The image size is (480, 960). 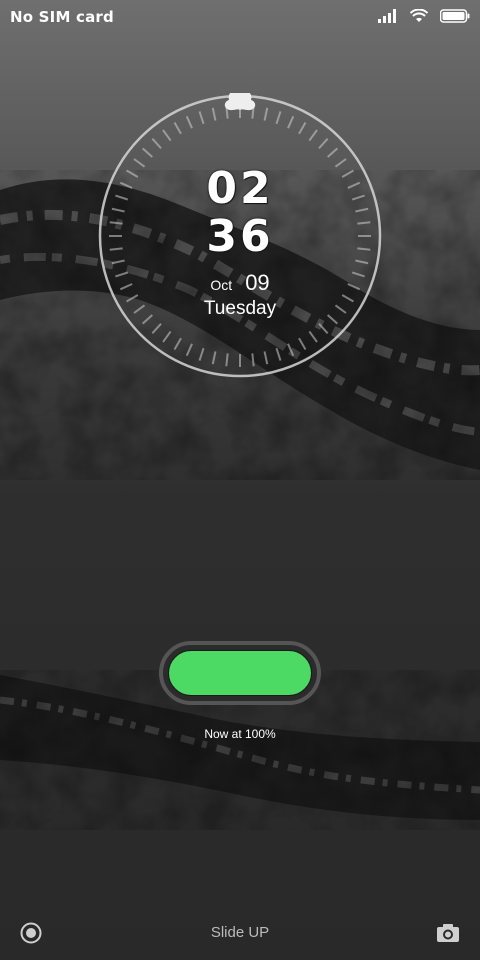 What do you see at coordinates (448, 933) in the screenshot?
I see `camera-icon` at bounding box center [448, 933].